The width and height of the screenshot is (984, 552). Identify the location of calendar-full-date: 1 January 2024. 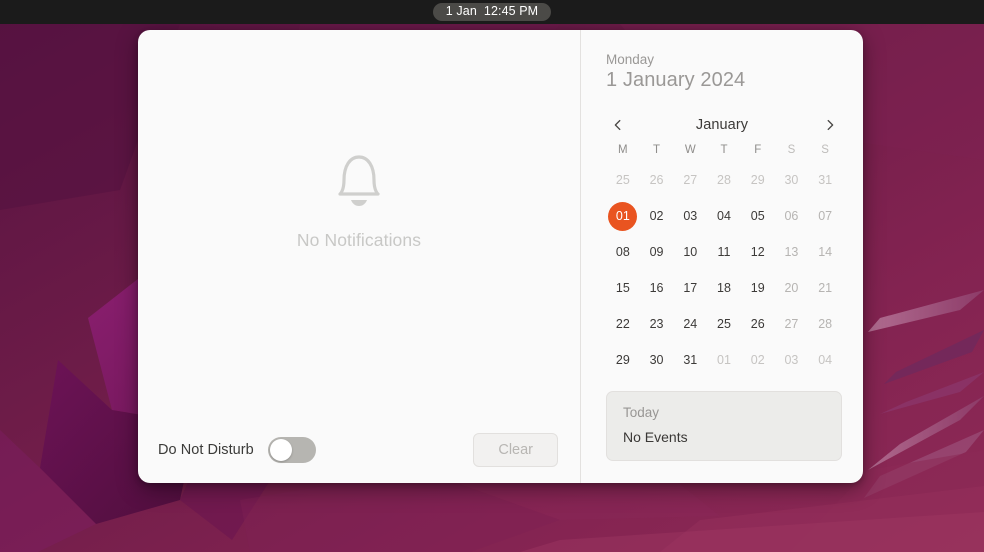
(676, 80).